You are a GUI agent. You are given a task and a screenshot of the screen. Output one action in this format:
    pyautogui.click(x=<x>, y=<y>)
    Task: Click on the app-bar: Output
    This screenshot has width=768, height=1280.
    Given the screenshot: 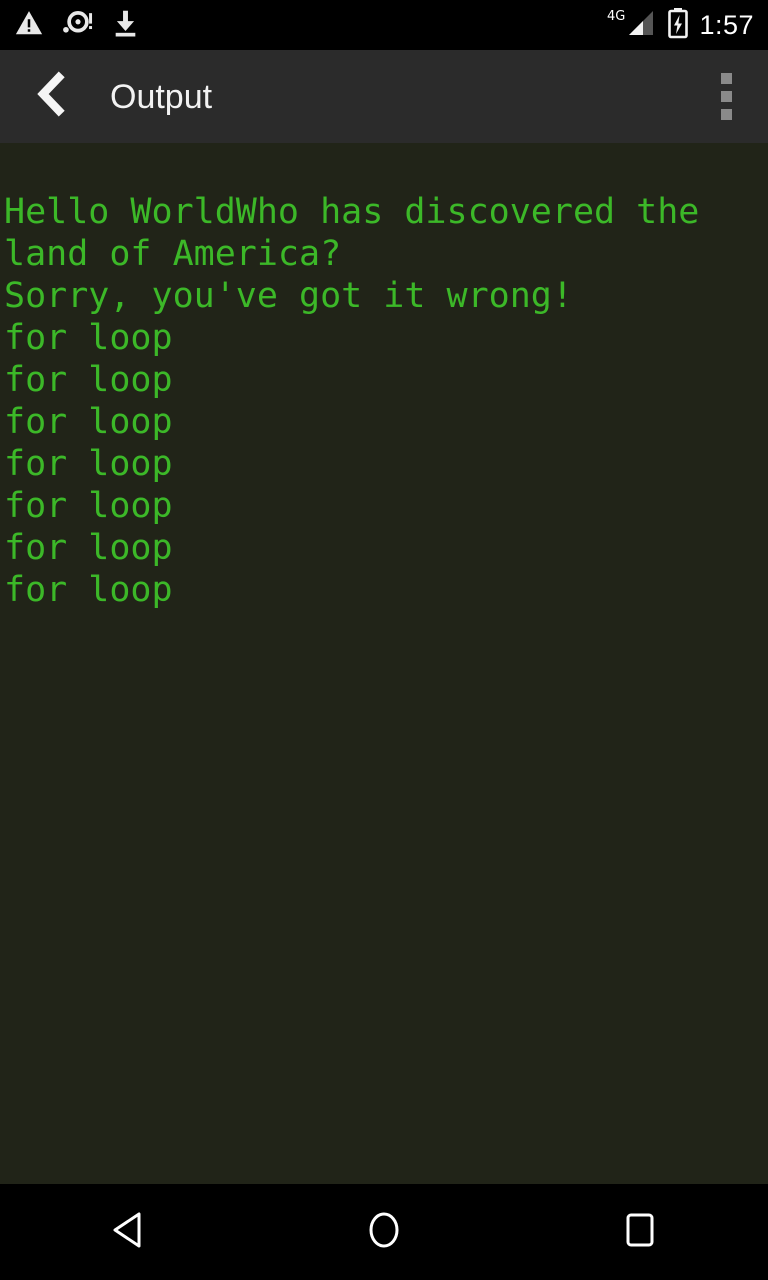 What is the action you would take?
    pyautogui.click(x=384, y=96)
    